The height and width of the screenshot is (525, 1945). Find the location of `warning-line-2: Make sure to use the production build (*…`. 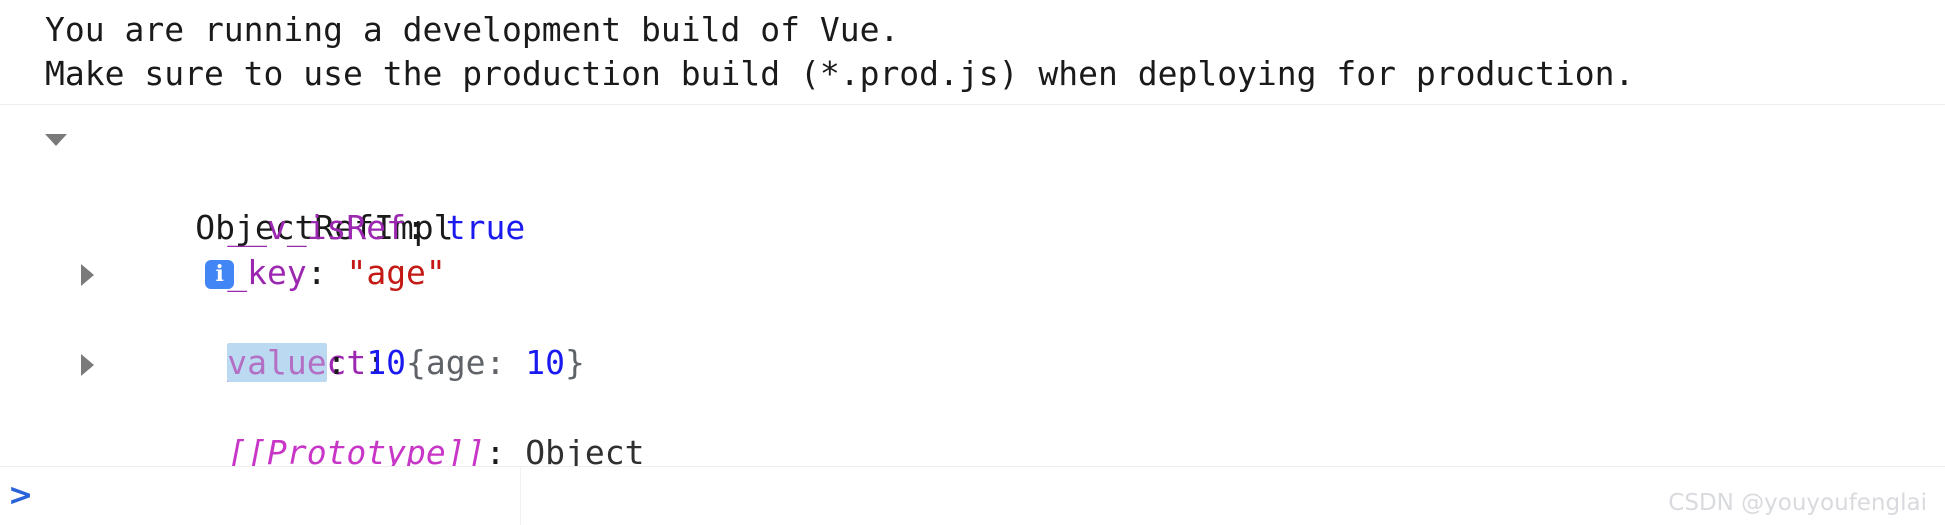

warning-line-2: Make sure to use the production build (*… is located at coordinates (840, 73).